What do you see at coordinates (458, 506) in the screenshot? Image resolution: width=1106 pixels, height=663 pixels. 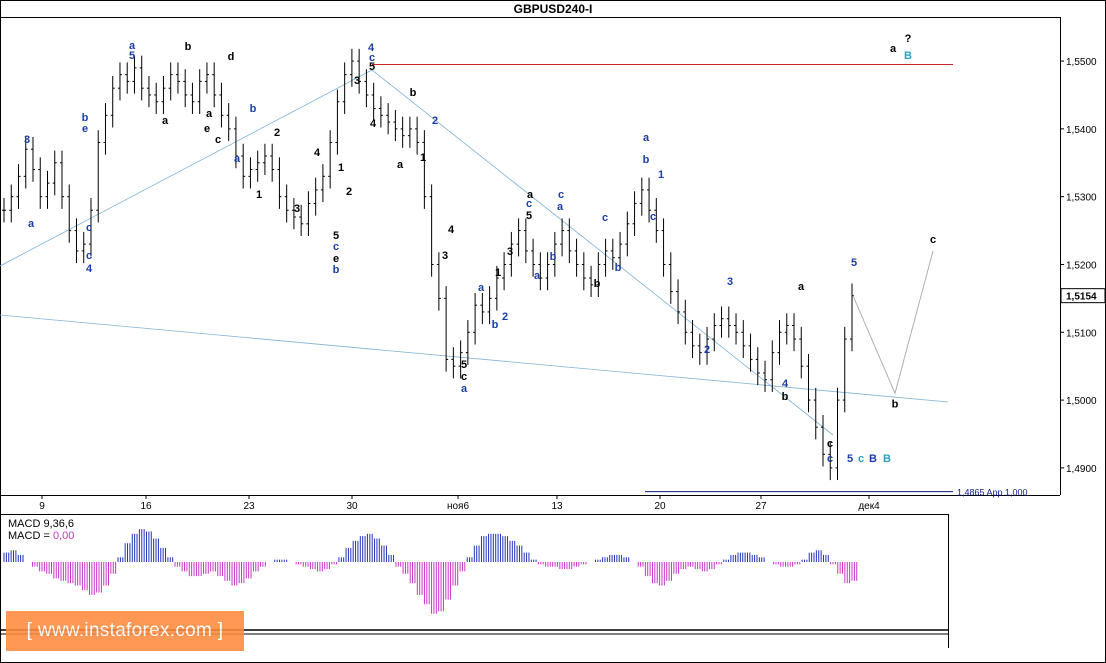 I see `time-tick-label: ноя6` at bounding box center [458, 506].